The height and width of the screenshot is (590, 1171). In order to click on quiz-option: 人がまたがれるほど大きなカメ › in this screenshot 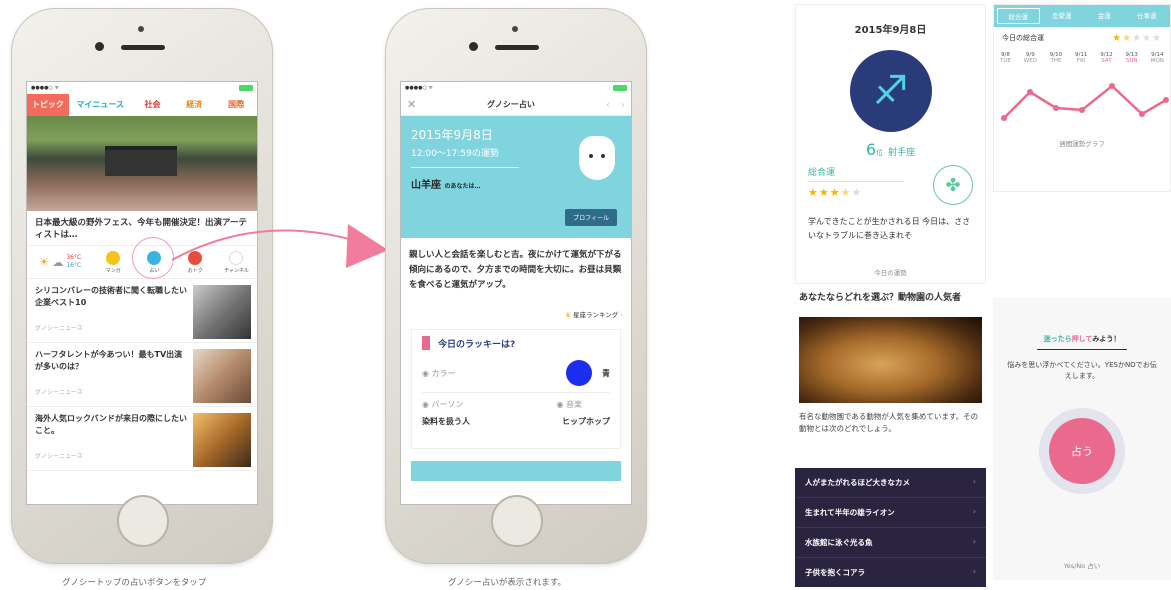, I will do `click(890, 483)`.